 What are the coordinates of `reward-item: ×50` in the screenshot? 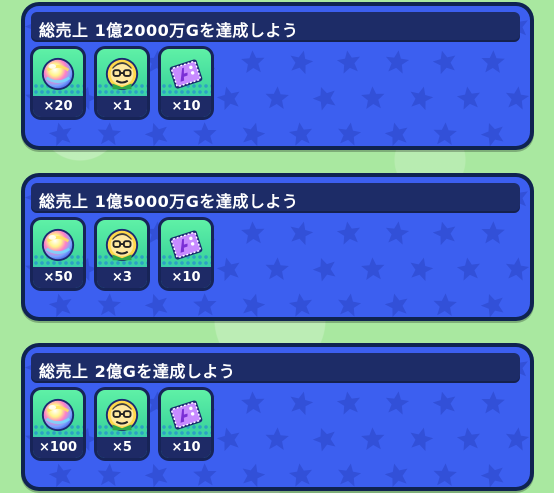 It's located at (58, 254).